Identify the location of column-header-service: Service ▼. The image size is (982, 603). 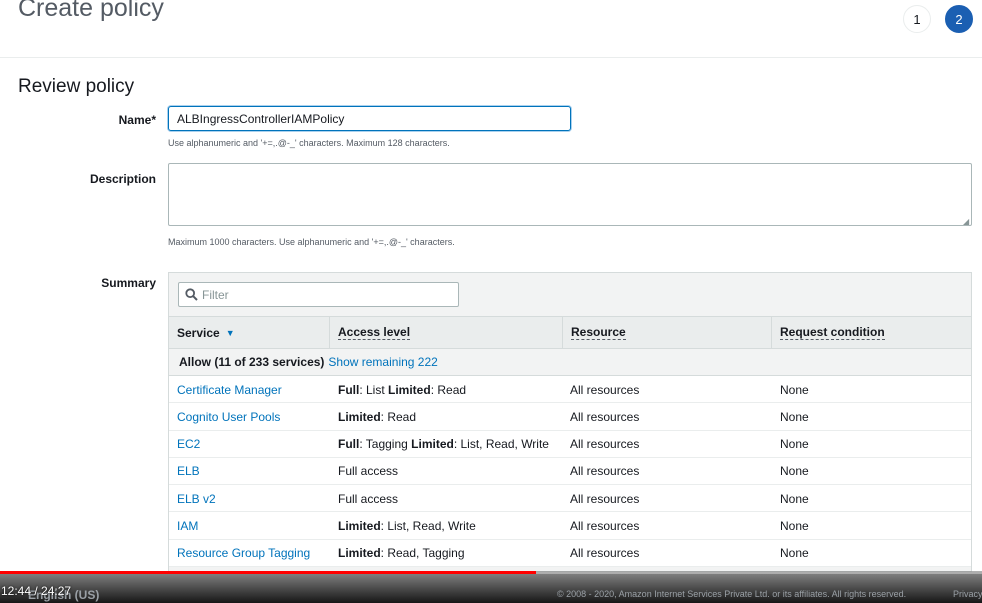
(249, 332).